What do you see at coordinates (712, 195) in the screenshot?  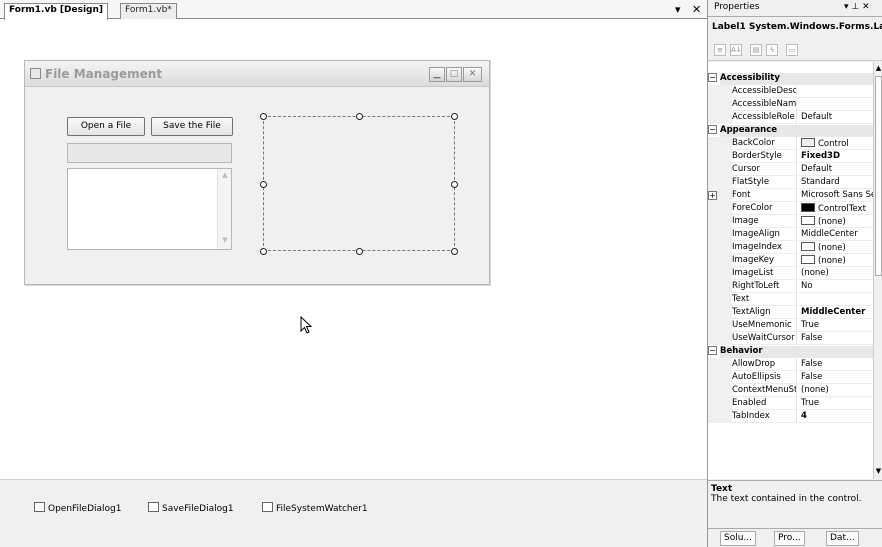 I see `expand-icon: +` at bounding box center [712, 195].